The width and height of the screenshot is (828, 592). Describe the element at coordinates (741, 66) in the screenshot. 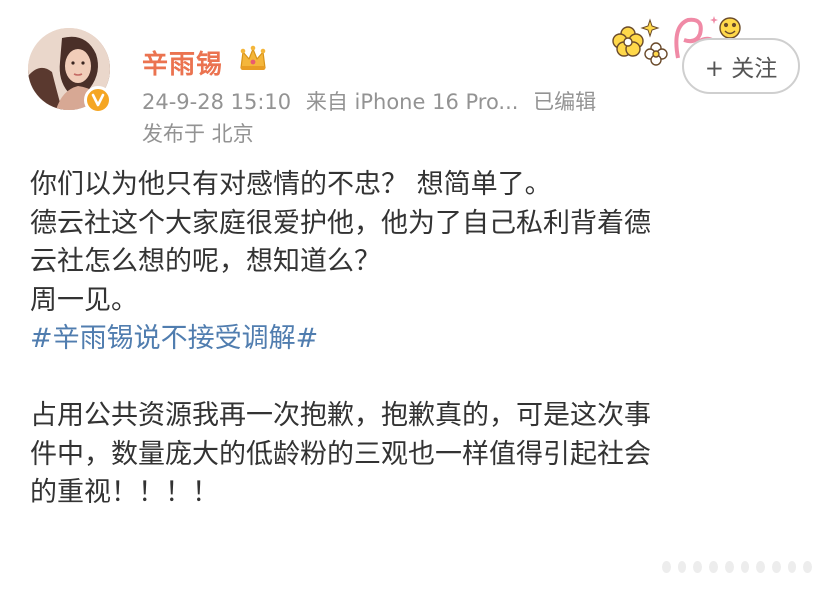

I see `follow-button: + 关注` at that location.